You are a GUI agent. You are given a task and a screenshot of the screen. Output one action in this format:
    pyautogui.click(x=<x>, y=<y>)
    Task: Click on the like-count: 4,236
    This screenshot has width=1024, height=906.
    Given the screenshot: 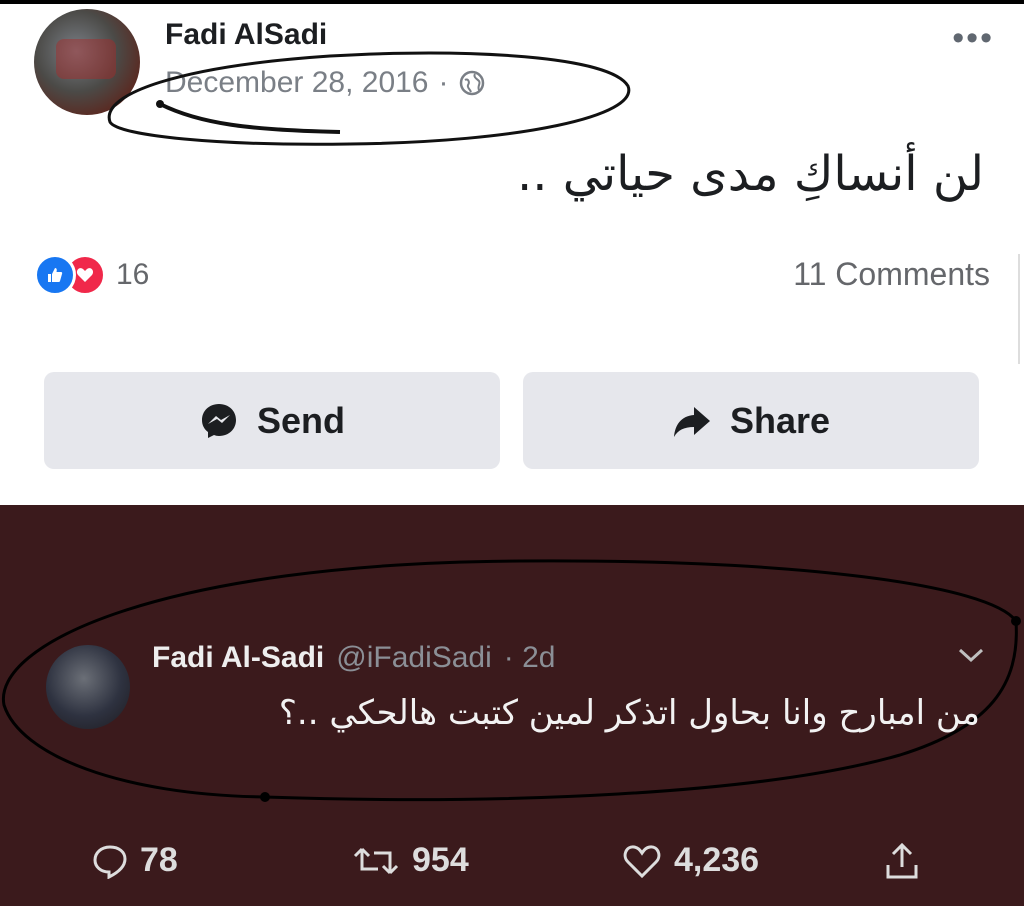 What is the action you would take?
    pyautogui.click(x=717, y=860)
    